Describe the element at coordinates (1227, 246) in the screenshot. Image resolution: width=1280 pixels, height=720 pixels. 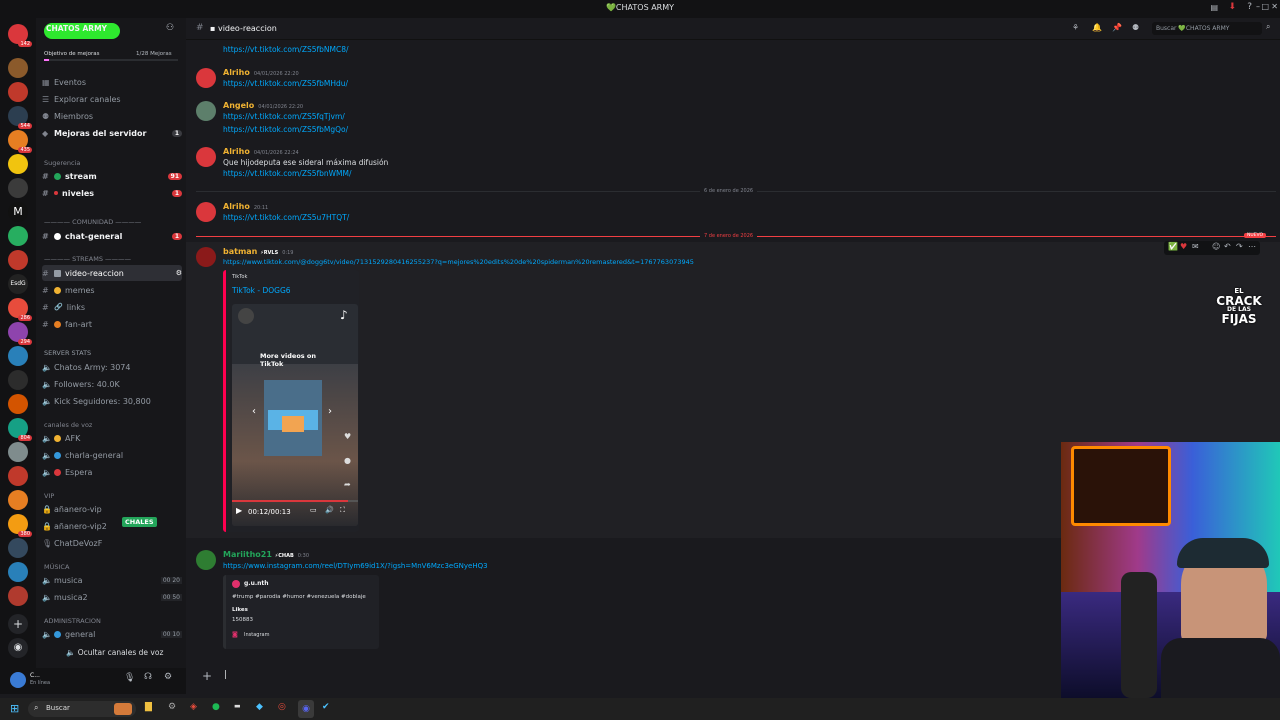
I see `reply-icon: ↶` at that location.